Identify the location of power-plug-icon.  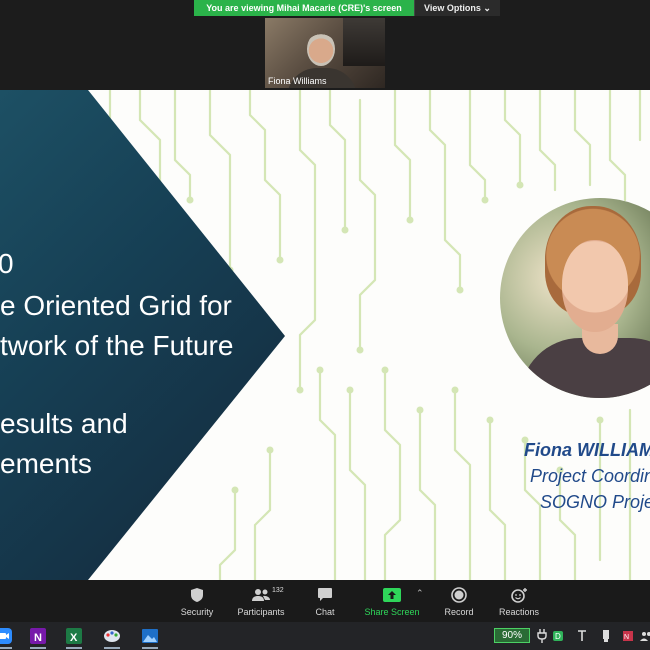
(542, 636).